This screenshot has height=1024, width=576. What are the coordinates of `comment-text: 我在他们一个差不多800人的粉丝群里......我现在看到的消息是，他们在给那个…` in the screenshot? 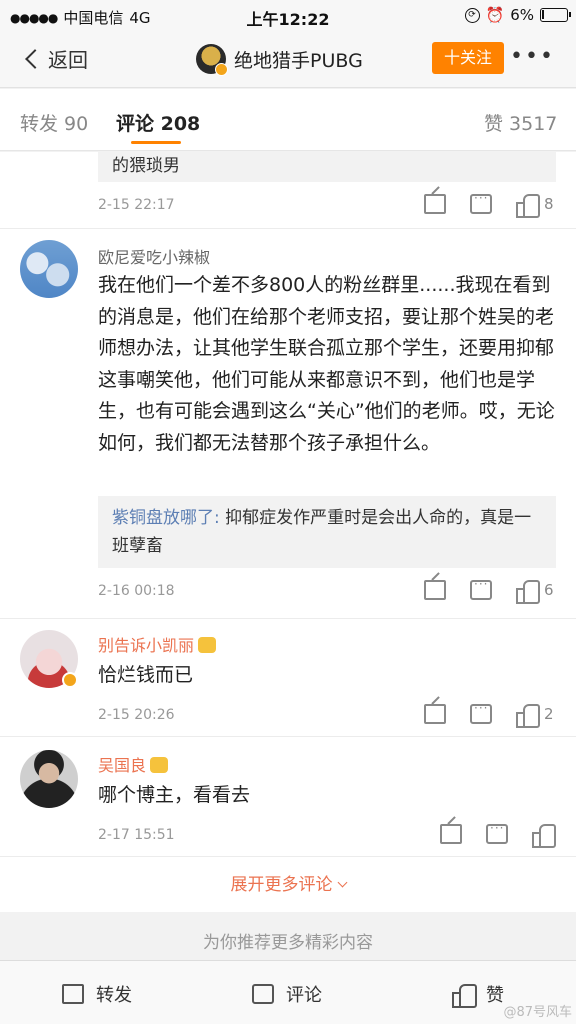 It's located at (326, 364).